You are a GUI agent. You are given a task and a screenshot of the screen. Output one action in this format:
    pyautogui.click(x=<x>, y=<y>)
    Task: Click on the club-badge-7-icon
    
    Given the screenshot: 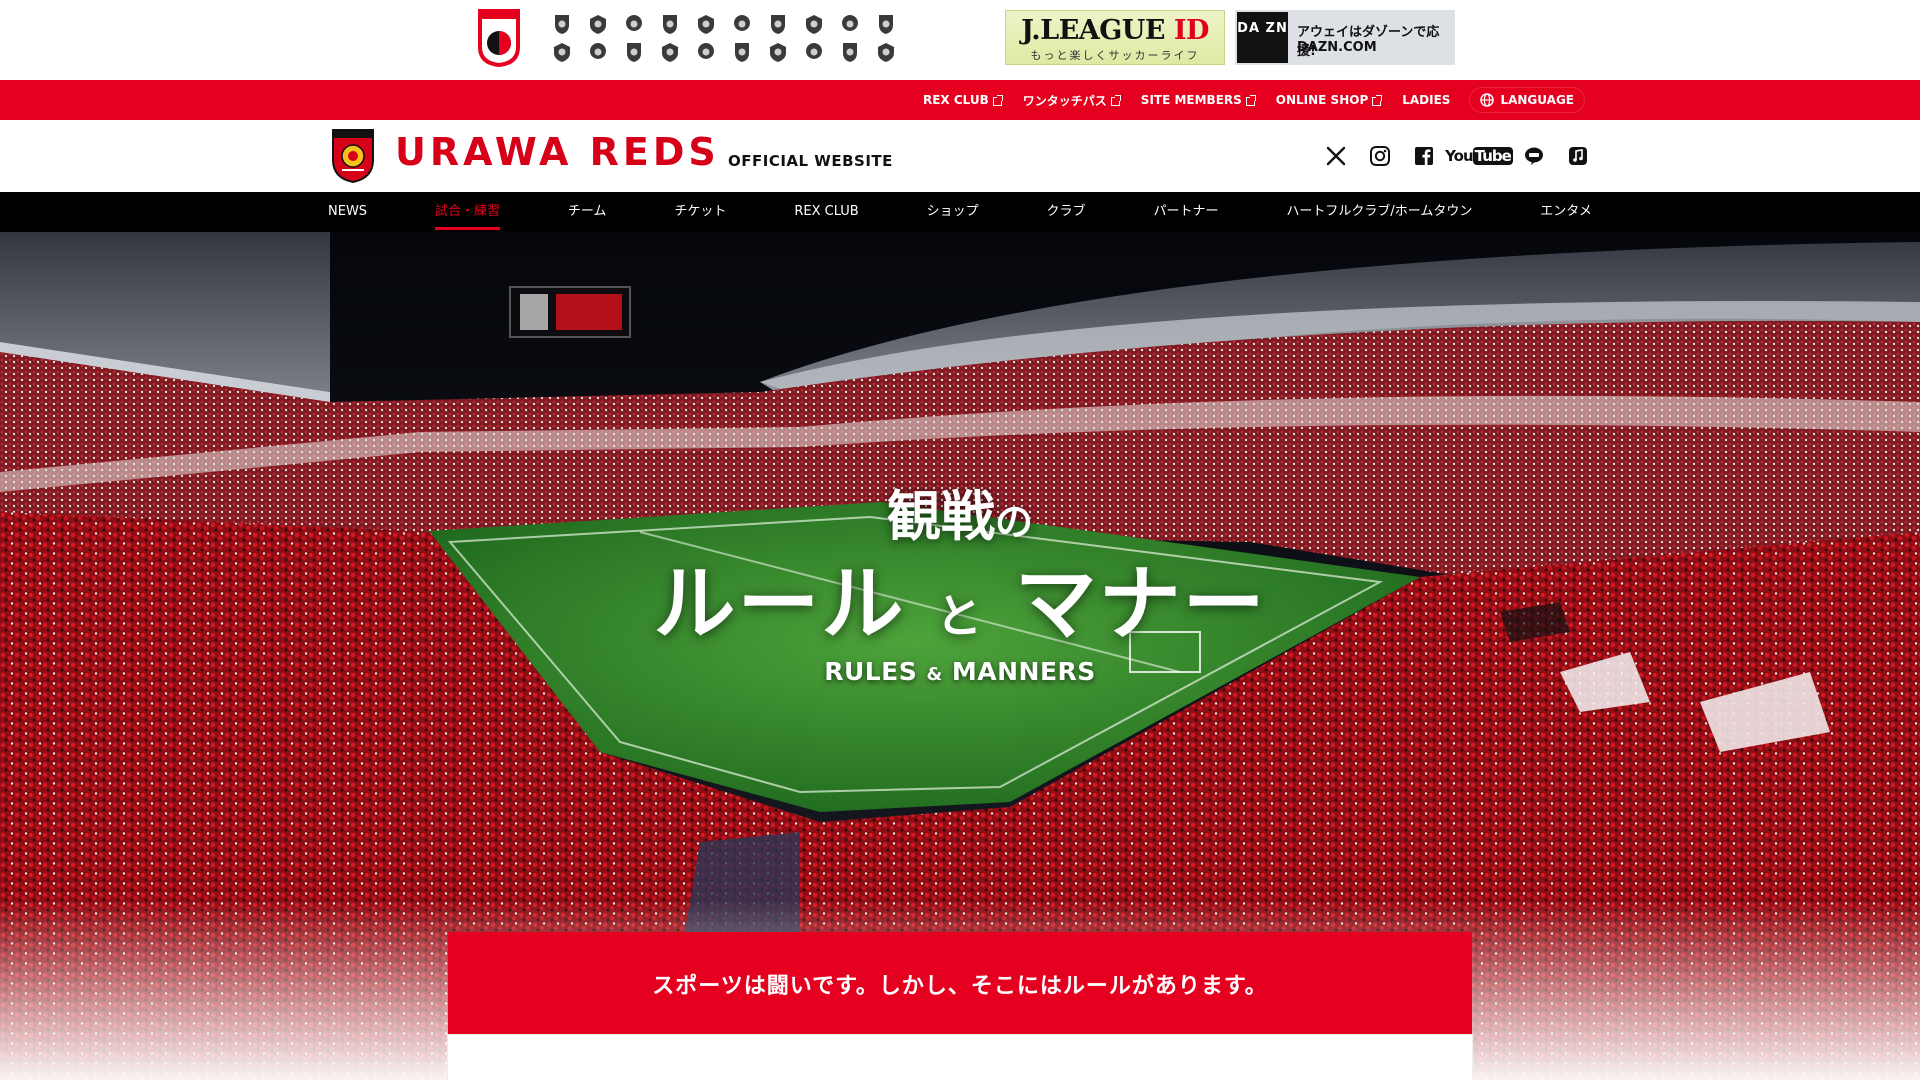 What is the action you would take?
    pyautogui.click(x=778, y=24)
    